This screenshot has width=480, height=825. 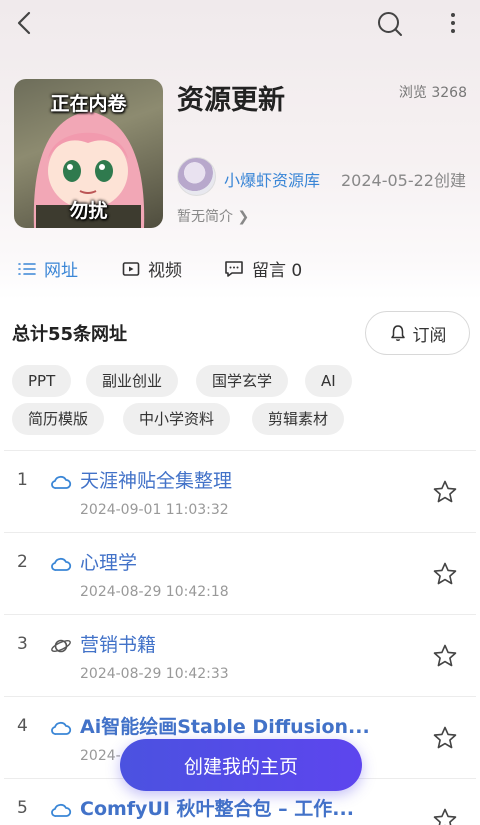 I want to click on item-title-link: 心理学, so click(x=108, y=561).